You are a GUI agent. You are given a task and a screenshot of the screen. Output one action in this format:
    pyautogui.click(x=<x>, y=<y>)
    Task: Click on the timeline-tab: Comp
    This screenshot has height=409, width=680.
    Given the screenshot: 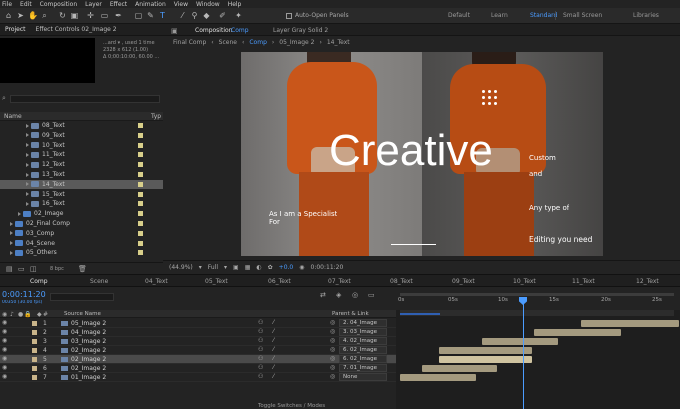 What is the action you would take?
    pyautogui.click(x=39, y=281)
    